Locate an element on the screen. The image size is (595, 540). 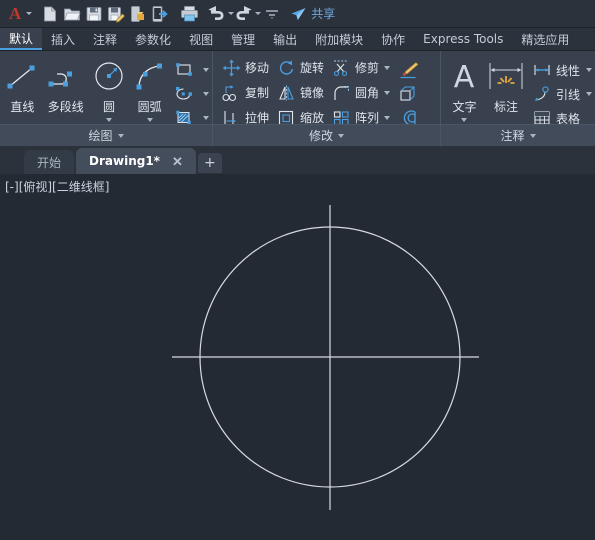
document-tab-drawing1: Drawing1* ✕ is located at coordinates (136, 161).